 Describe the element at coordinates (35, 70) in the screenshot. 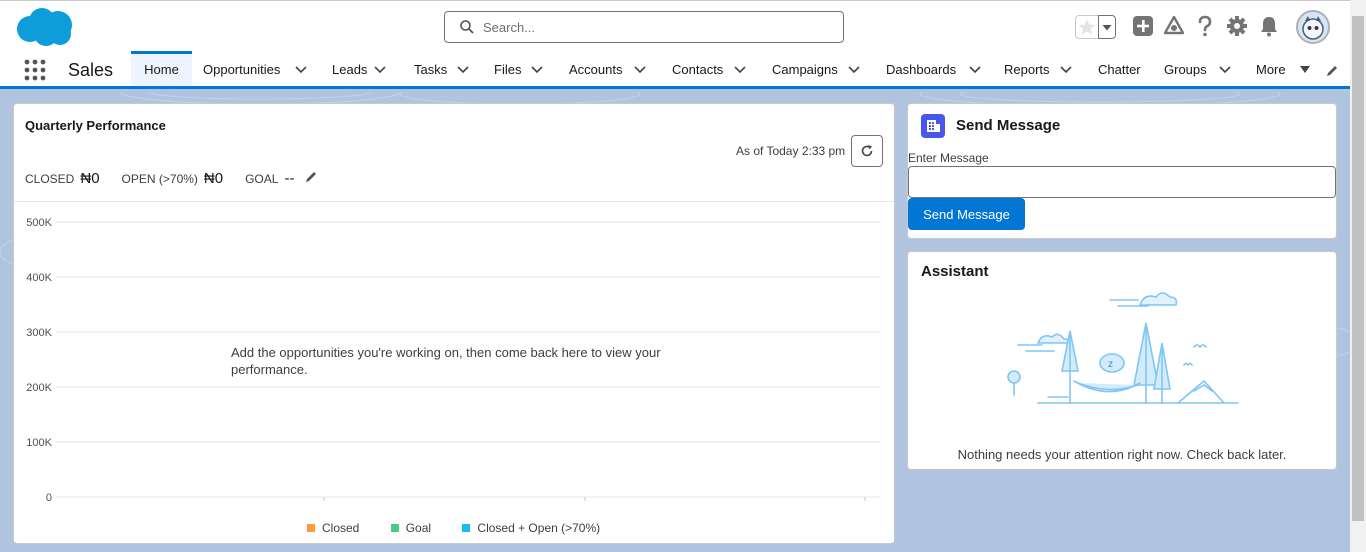

I see `app-launcher-icon` at that location.